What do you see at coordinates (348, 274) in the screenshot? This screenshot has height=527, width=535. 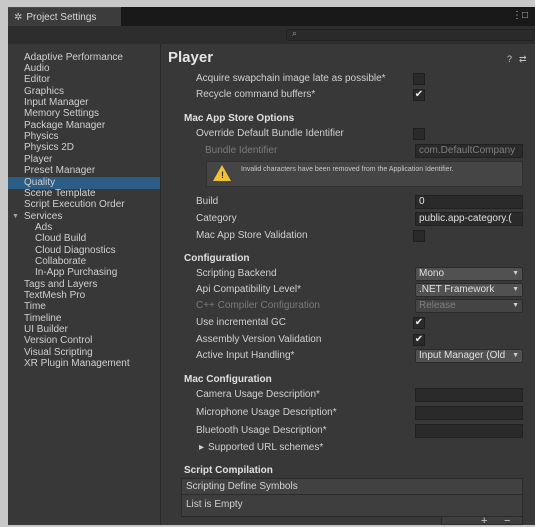 I see `row-scripting-backend: Scripting Backend Mono ▼` at bounding box center [348, 274].